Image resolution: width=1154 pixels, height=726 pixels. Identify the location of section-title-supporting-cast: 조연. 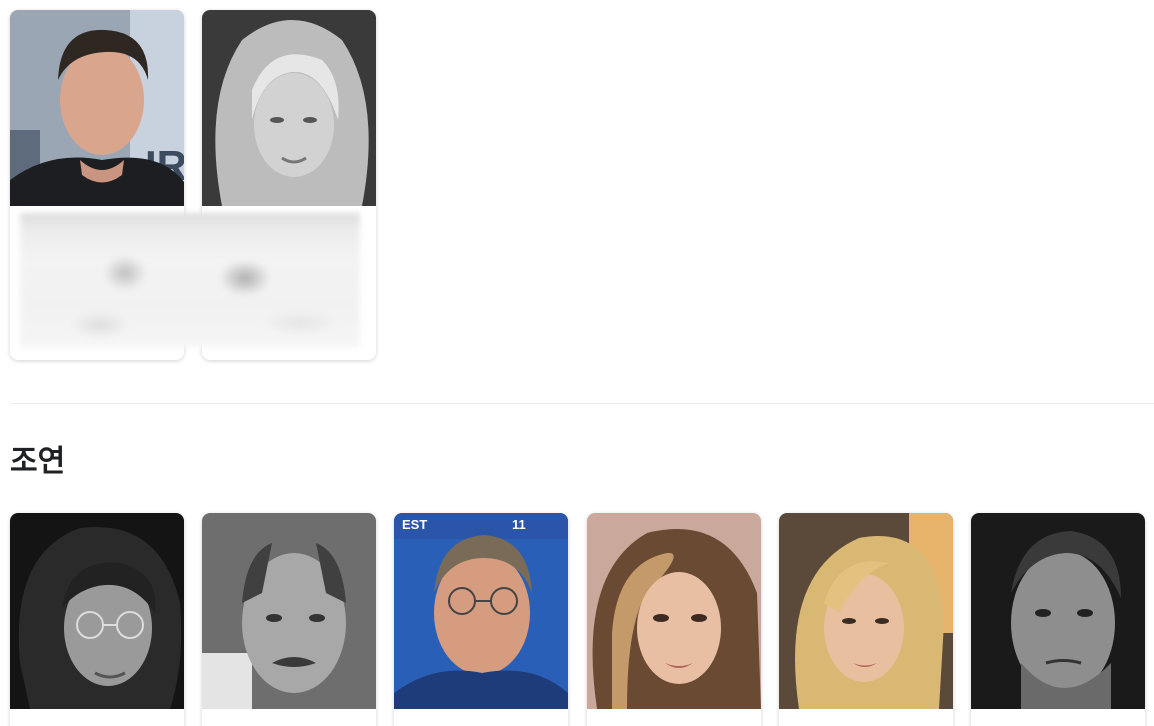
(38, 461).